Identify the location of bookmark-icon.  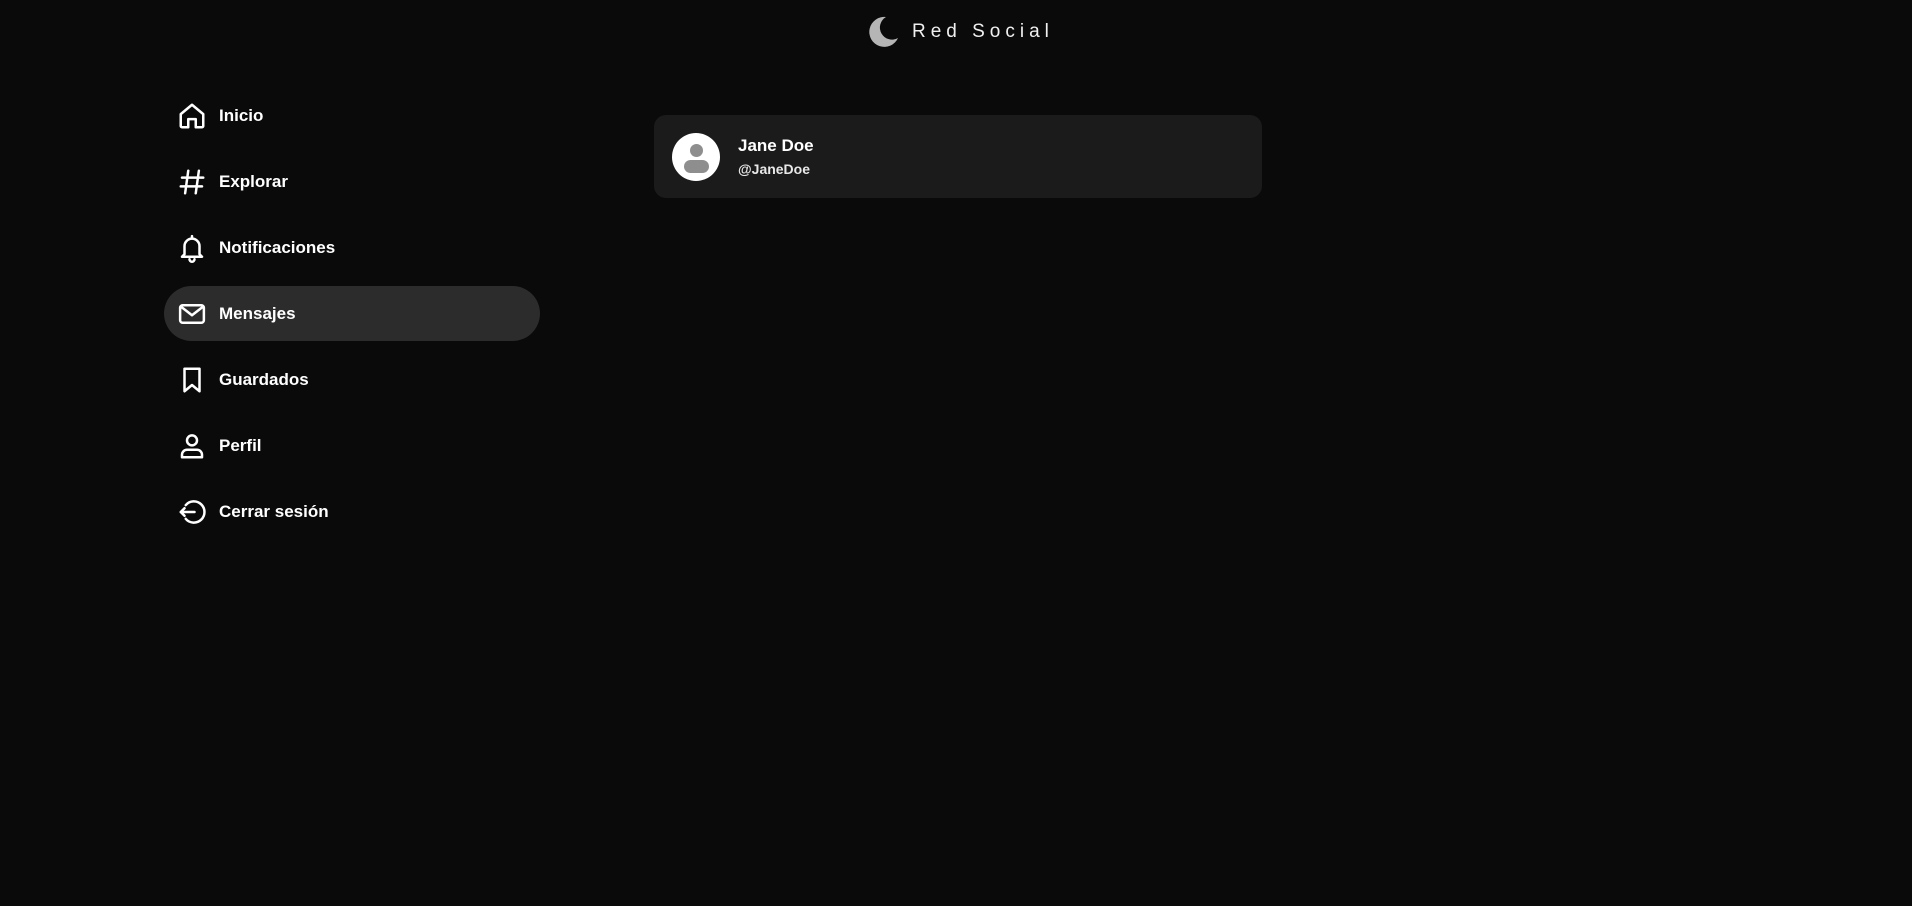
(192, 380).